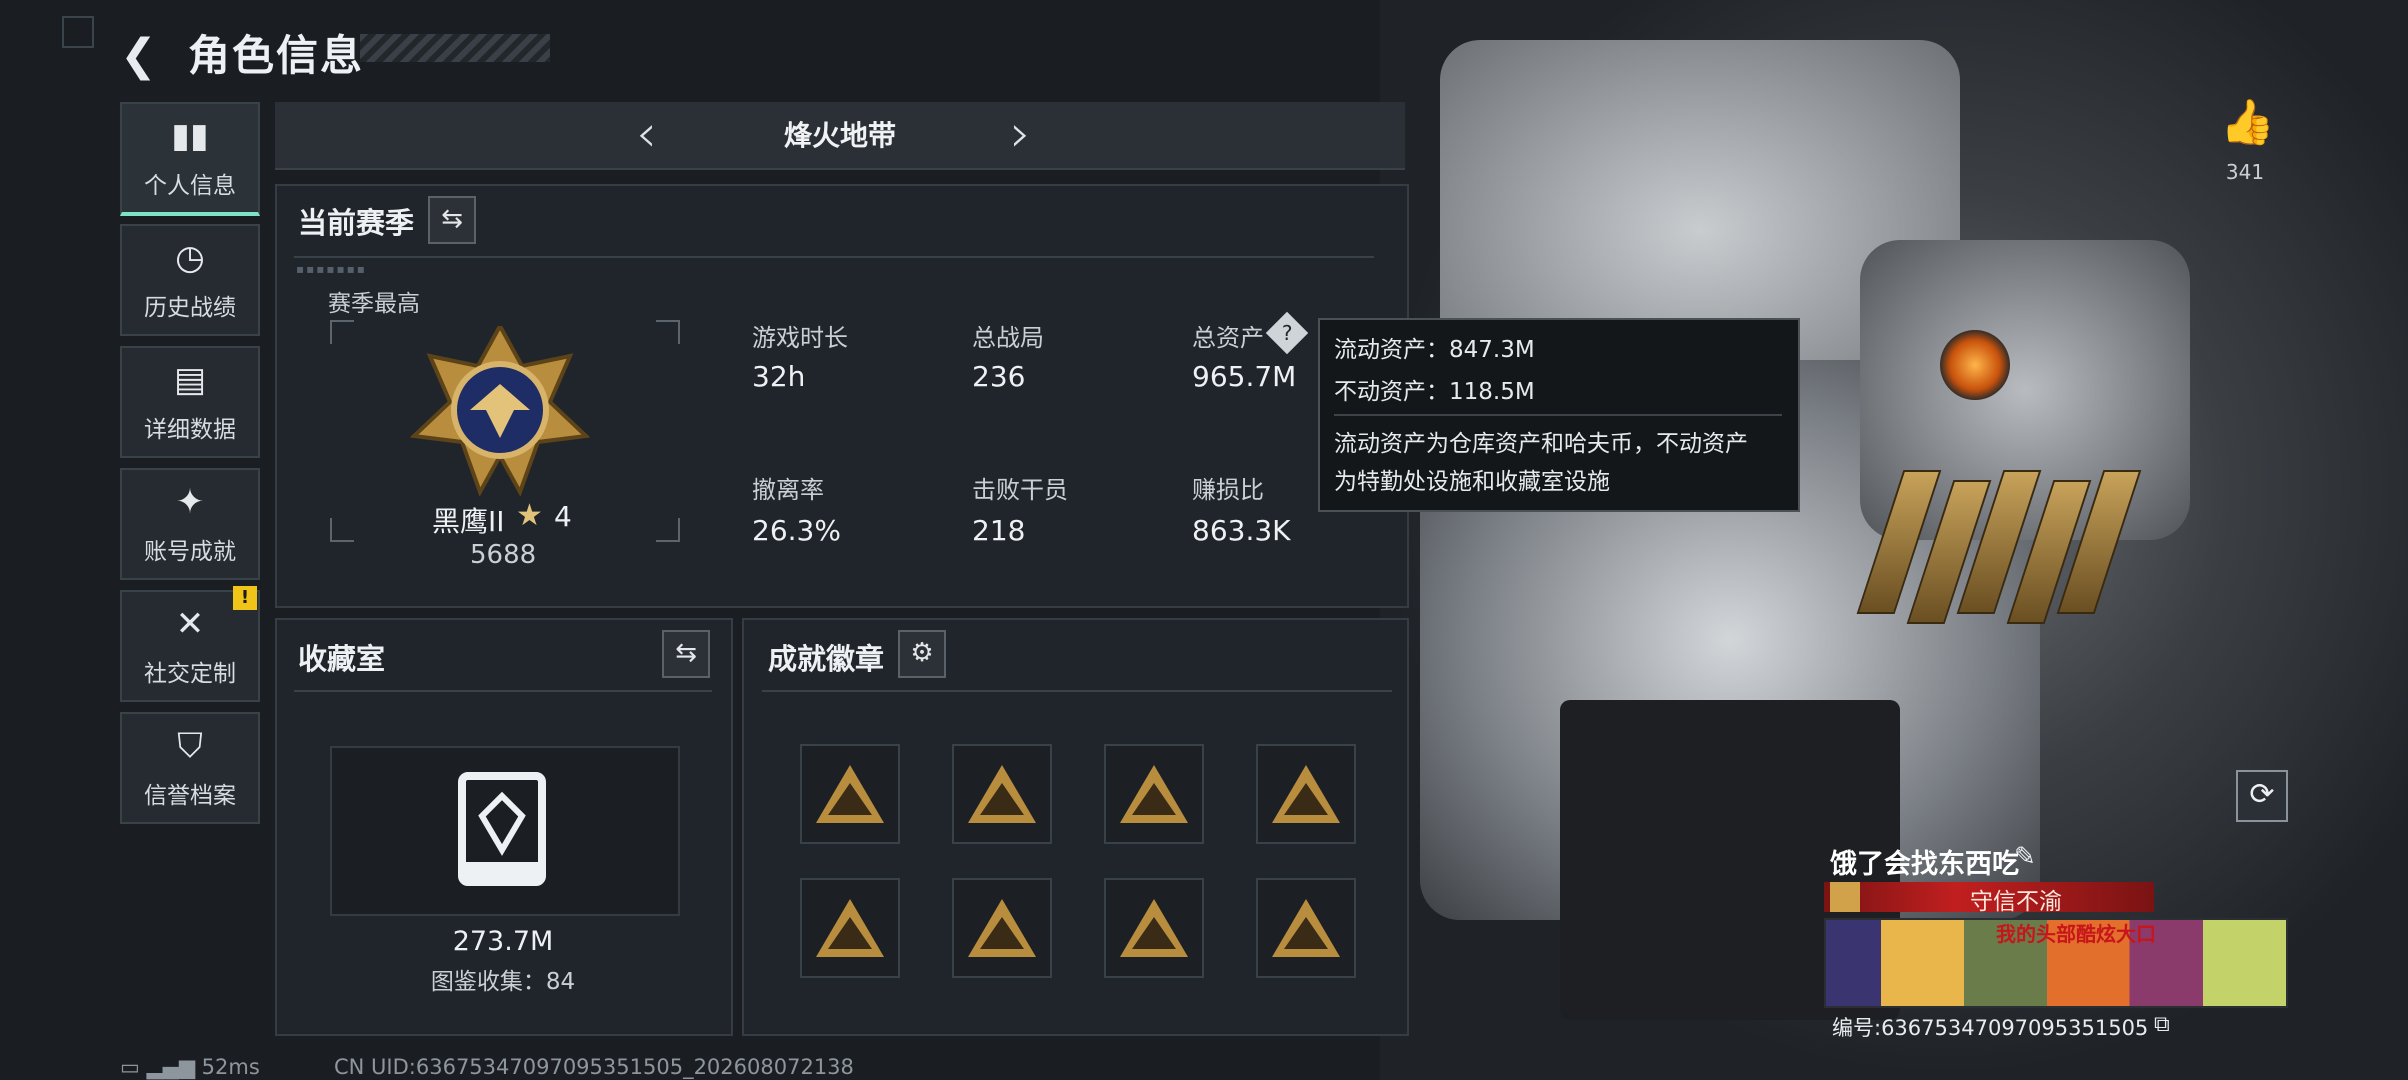  Describe the element at coordinates (1228, 338) in the screenshot. I see `stat-label: 总资产` at that location.